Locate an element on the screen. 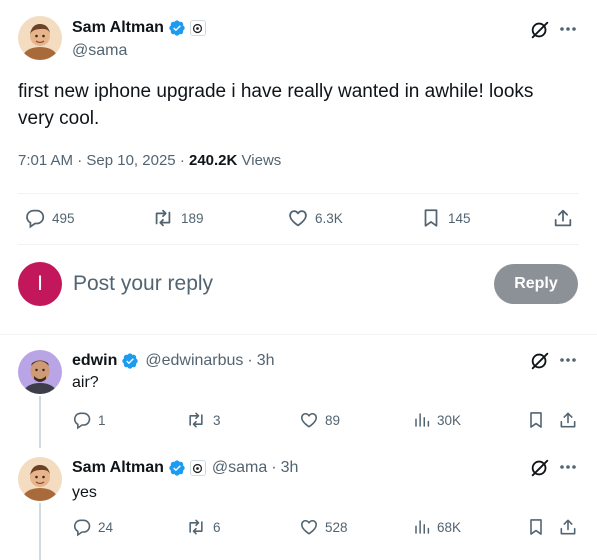 Image resolution: width=597 pixels, height=560 pixels. reply-author-handle: @edwinarbus is located at coordinates (194, 361).